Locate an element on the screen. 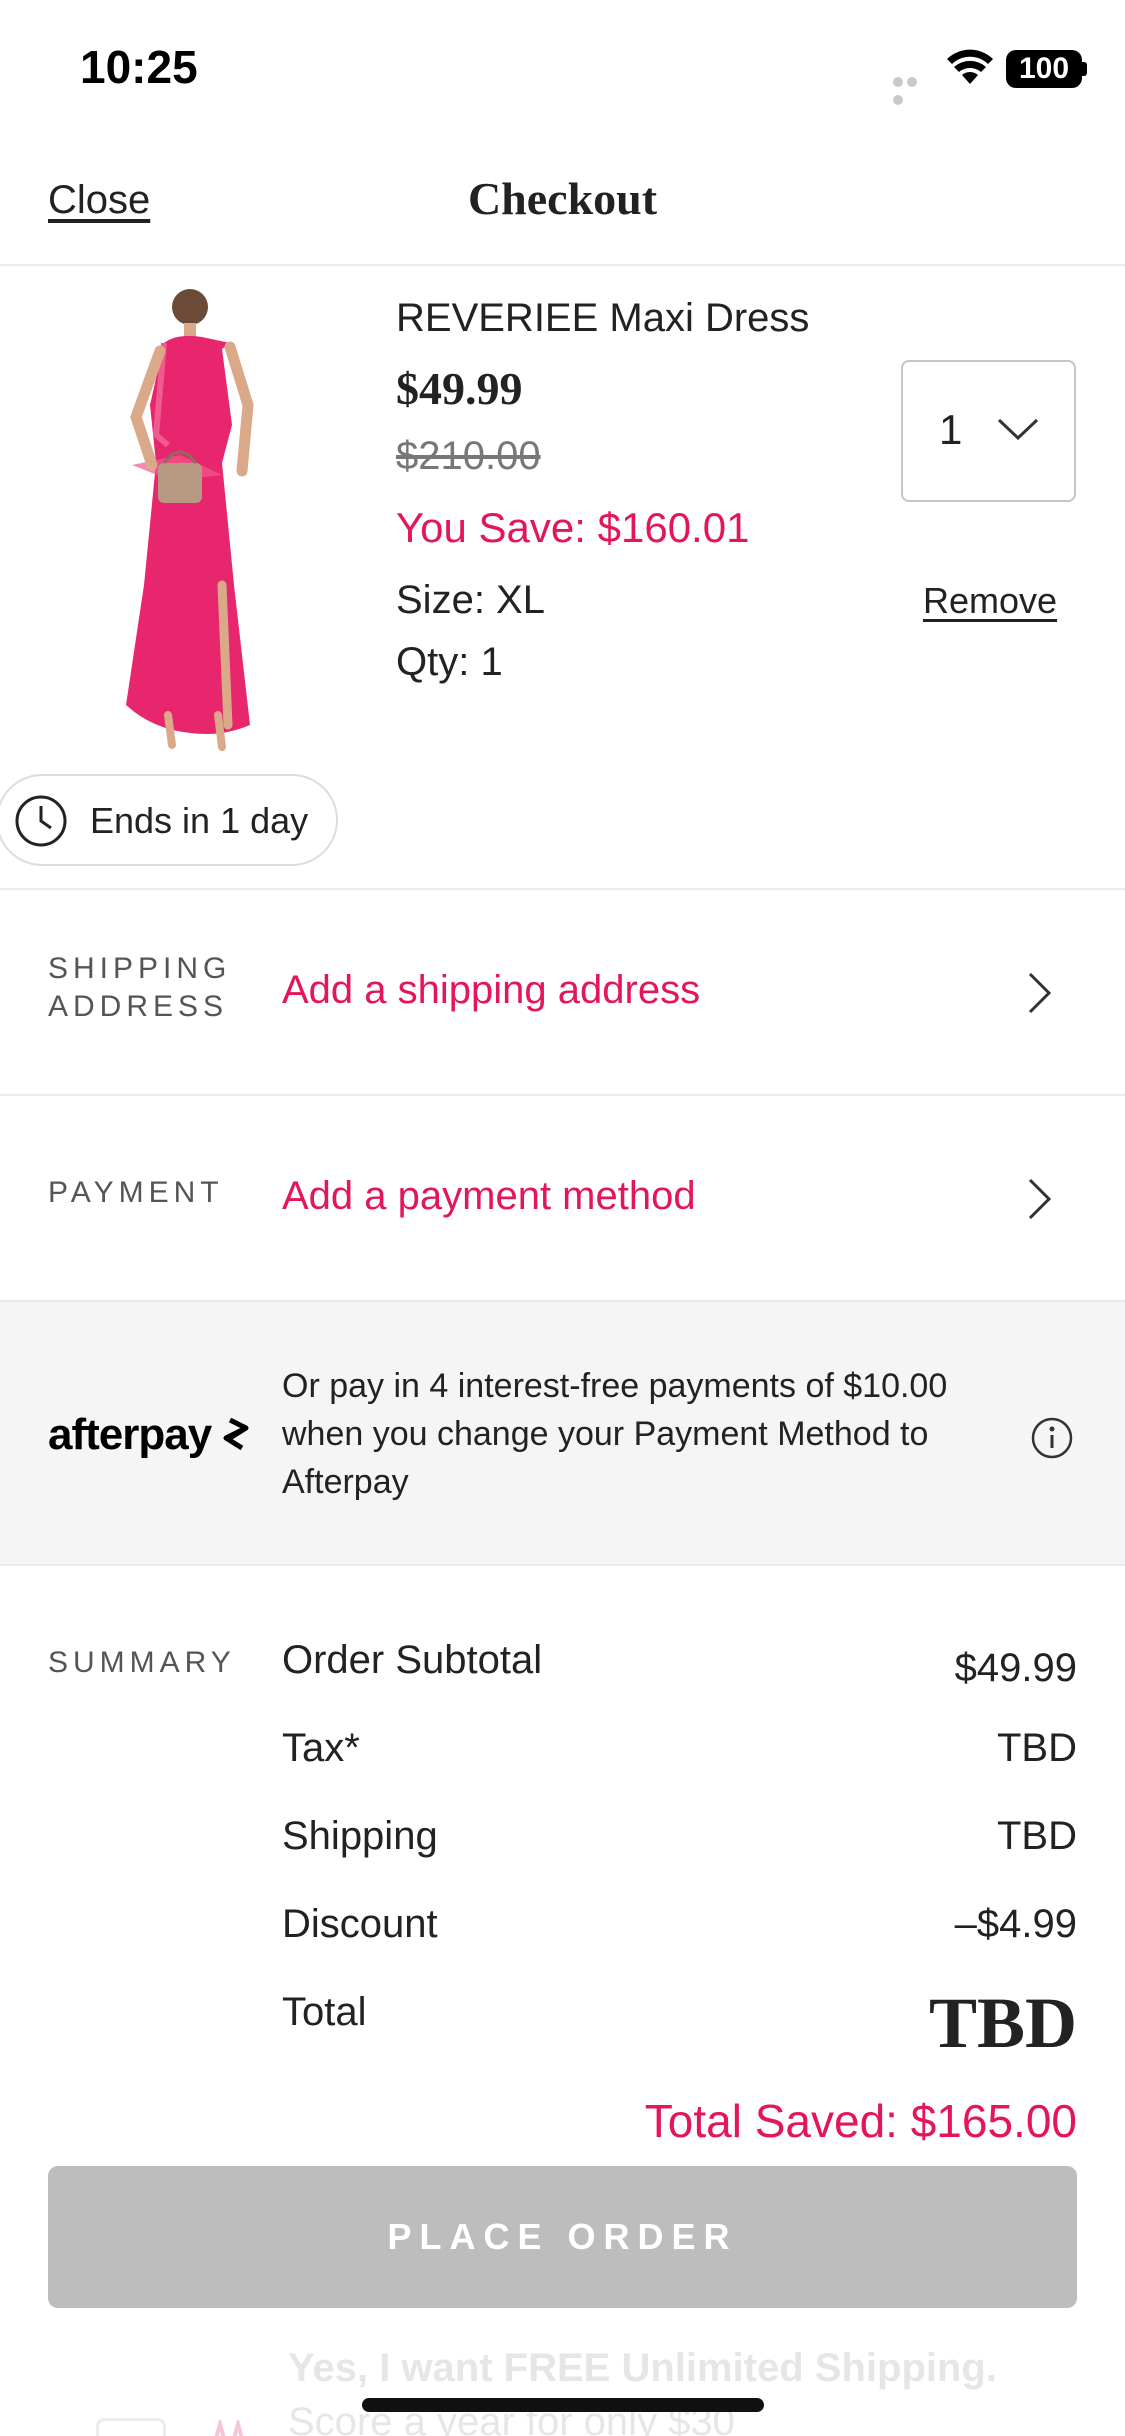 This screenshot has width=1125, height=2436. page-title: Checkout is located at coordinates (562, 198).